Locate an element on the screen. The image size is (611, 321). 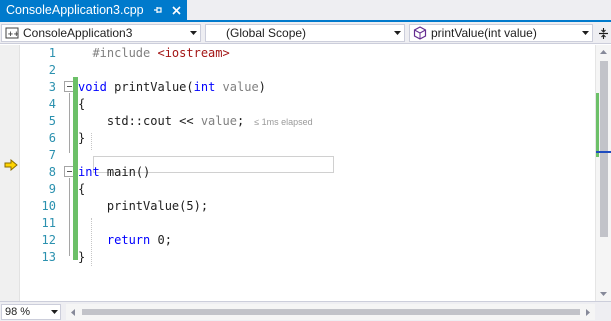
instruction-pointer-arrow-icon is located at coordinates (11, 165).